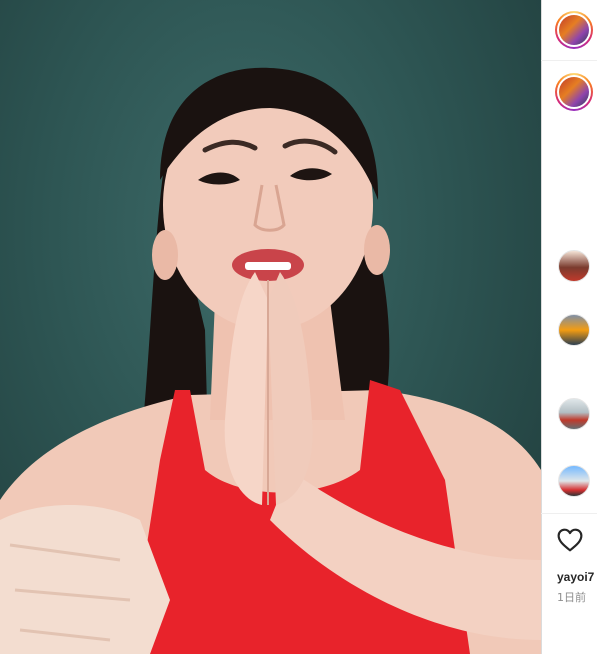 This screenshot has width=597, height=654. I want to click on heart-icon, so click(570, 540).